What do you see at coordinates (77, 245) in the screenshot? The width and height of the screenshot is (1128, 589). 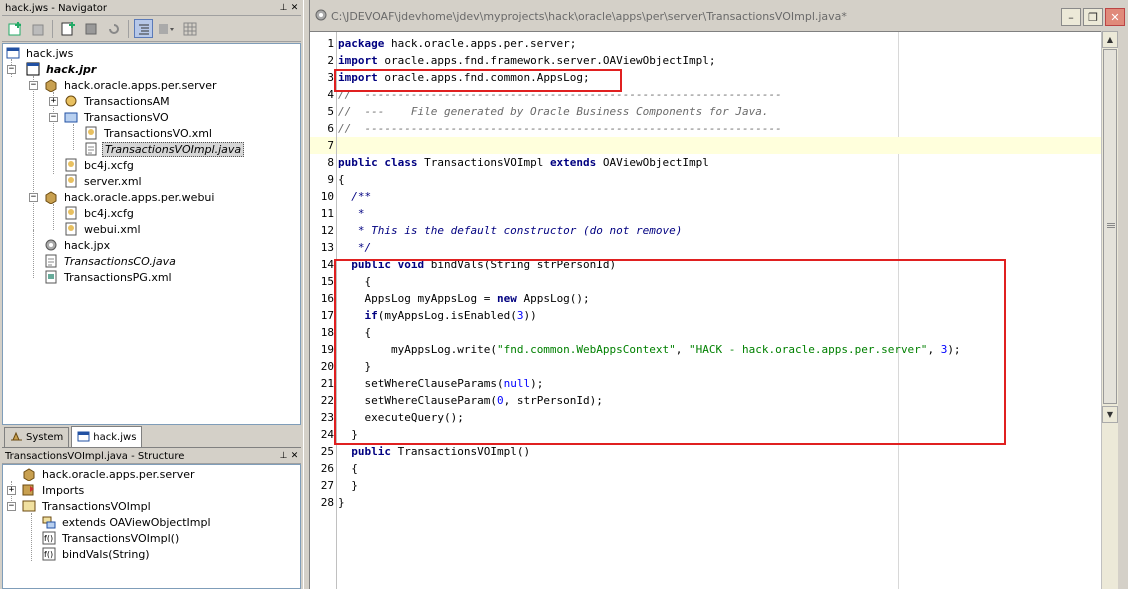 I see `tree-item-hack-jpx: hack.jpx` at bounding box center [77, 245].